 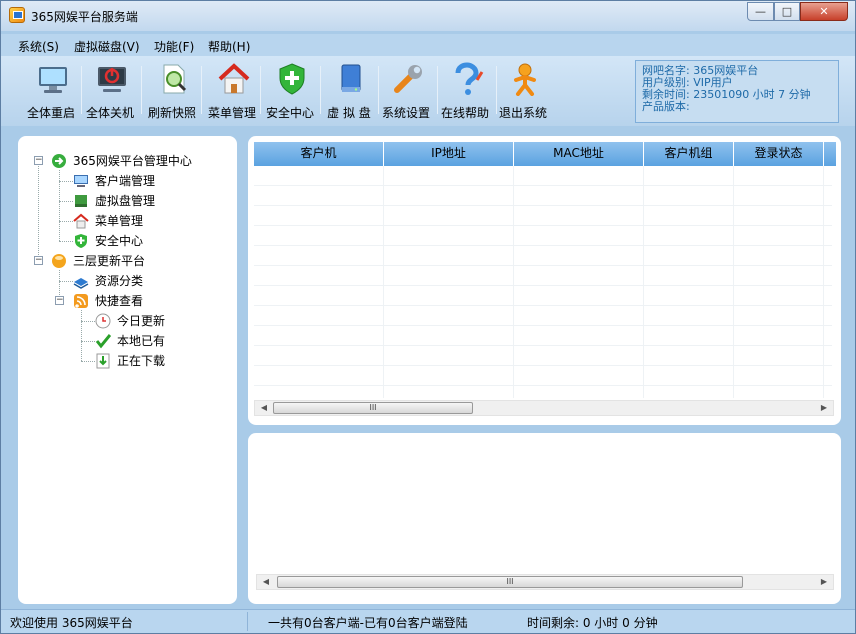 What do you see at coordinates (81, 181) in the screenshot?
I see `computer-icon` at bounding box center [81, 181].